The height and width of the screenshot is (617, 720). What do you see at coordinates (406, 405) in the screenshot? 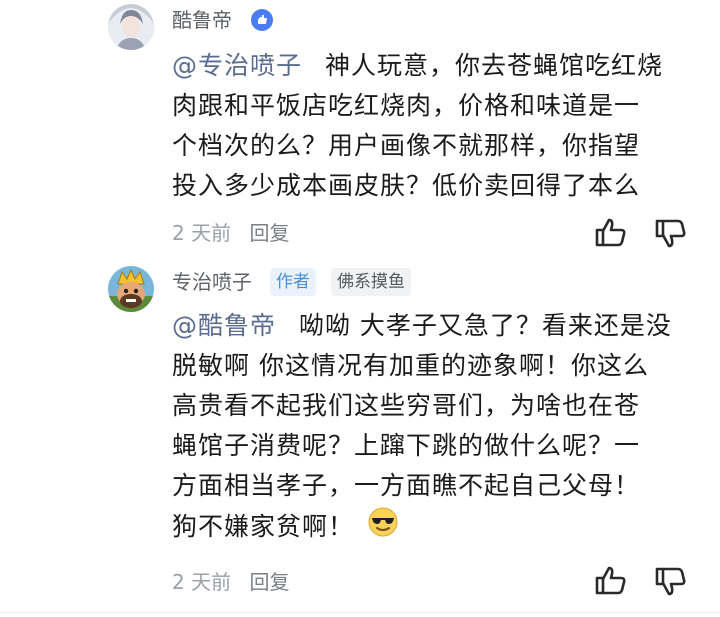
I see `comment-text-line: 高贵看不起我们这些穷哥们，为啥也在苍` at bounding box center [406, 405].